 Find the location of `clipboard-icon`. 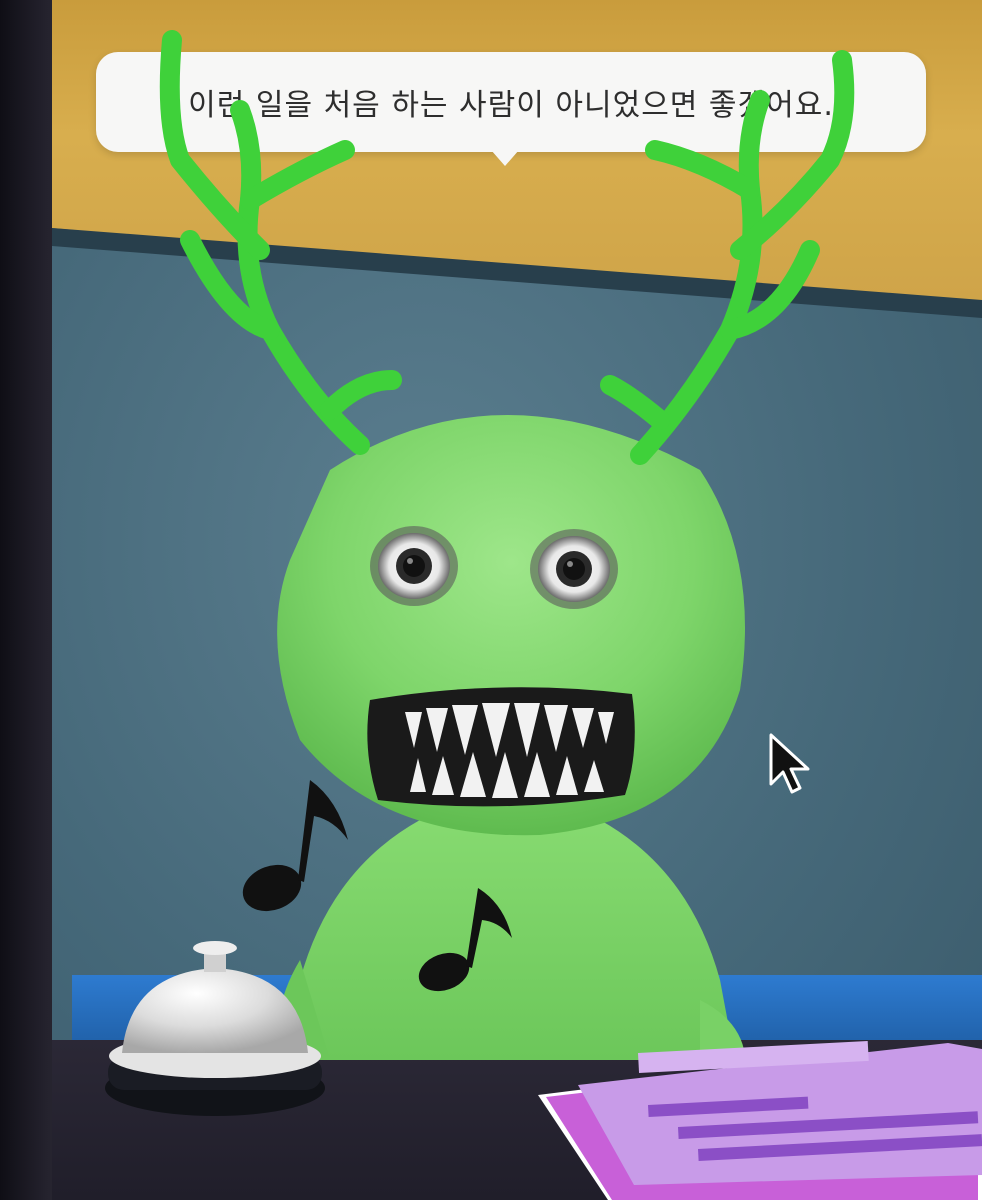

clipboard-icon is located at coordinates (760, 1117).